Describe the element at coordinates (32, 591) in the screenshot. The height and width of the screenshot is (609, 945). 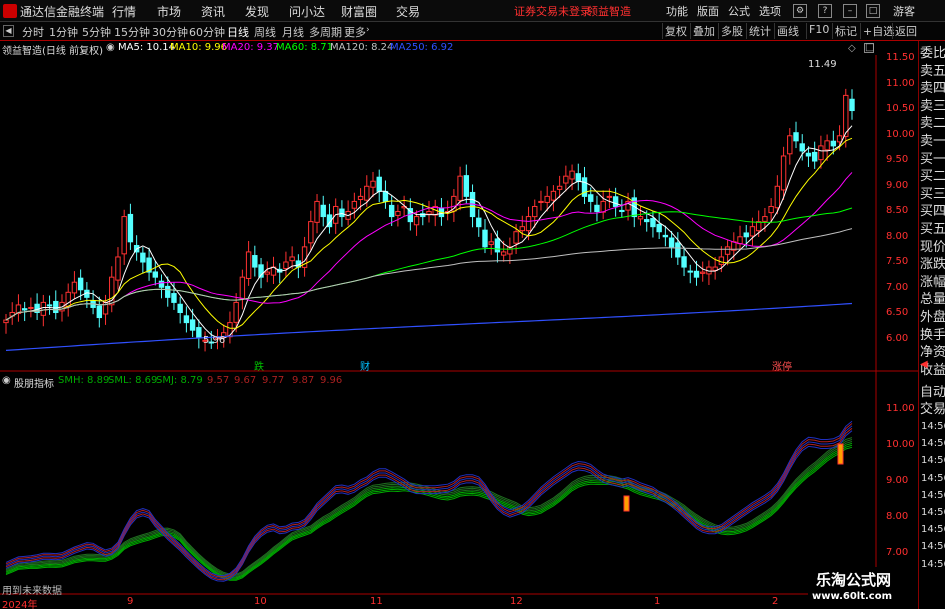
I see `future-data-note: 用到未来数据` at that location.